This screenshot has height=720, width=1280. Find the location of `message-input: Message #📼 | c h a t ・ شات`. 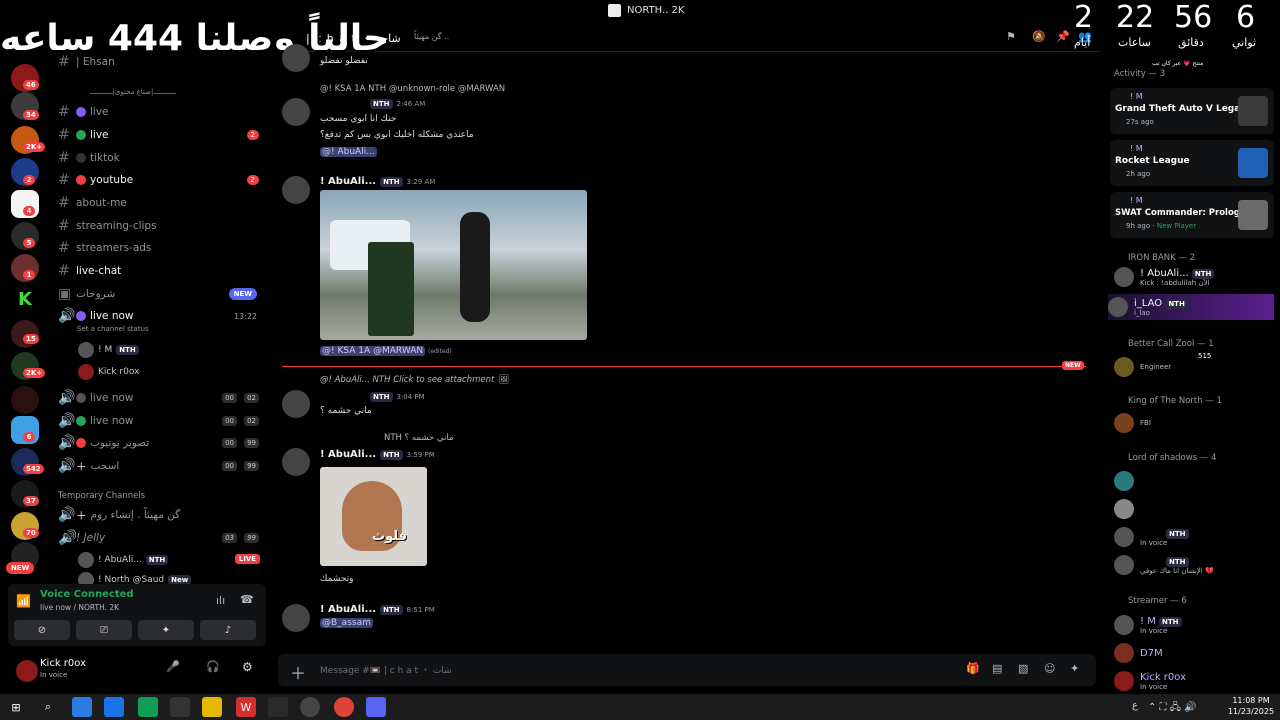

message-input: Message #📼 | c h a t ・ شات is located at coordinates (386, 669).